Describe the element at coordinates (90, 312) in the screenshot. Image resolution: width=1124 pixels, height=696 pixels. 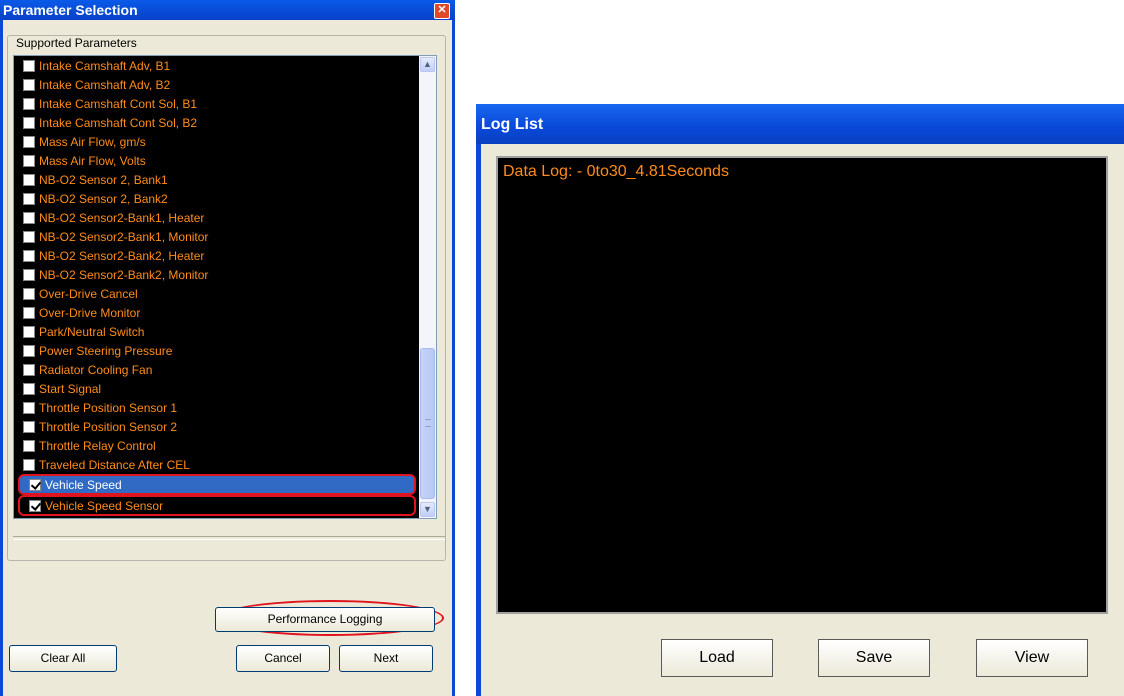
I see `parameter-label: Over-Drive Monitor` at that location.